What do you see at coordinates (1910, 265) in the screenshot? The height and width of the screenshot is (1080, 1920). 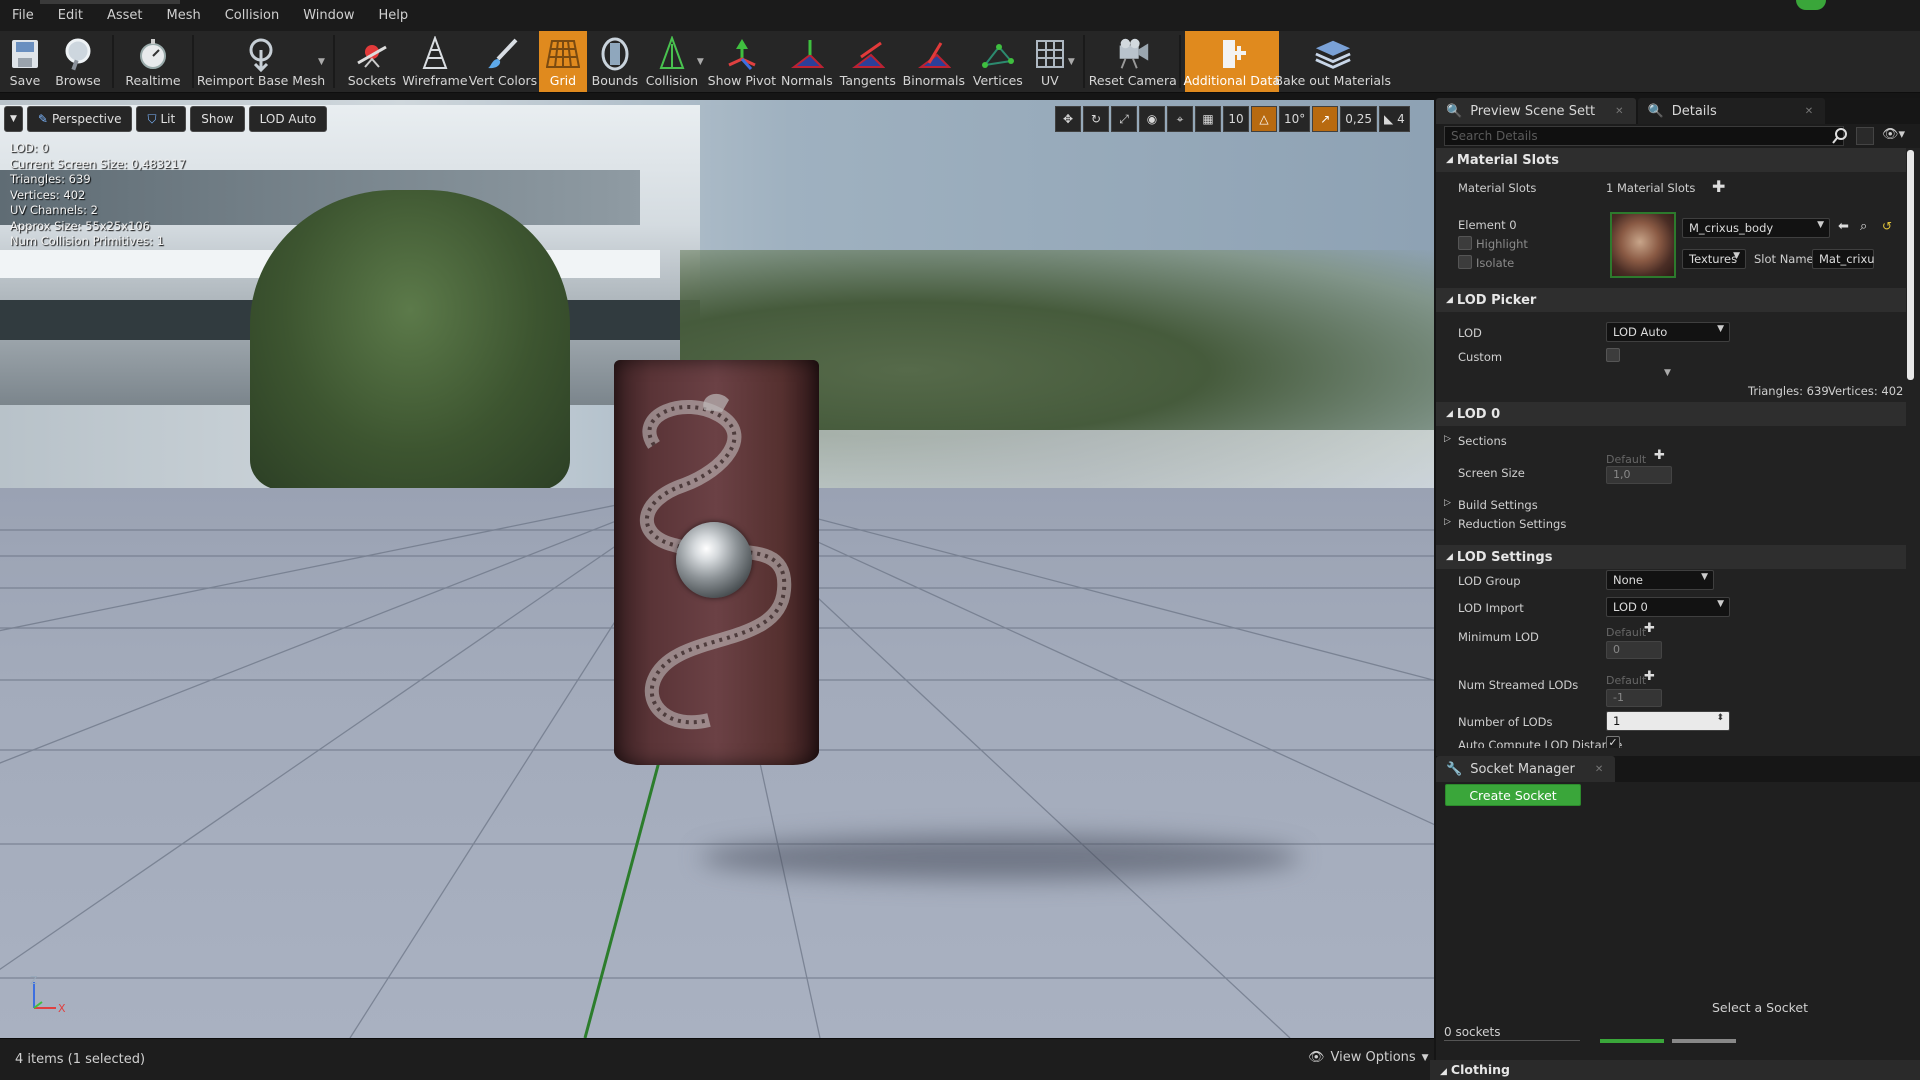 I see `details-scrollbar` at bounding box center [1910, 265].